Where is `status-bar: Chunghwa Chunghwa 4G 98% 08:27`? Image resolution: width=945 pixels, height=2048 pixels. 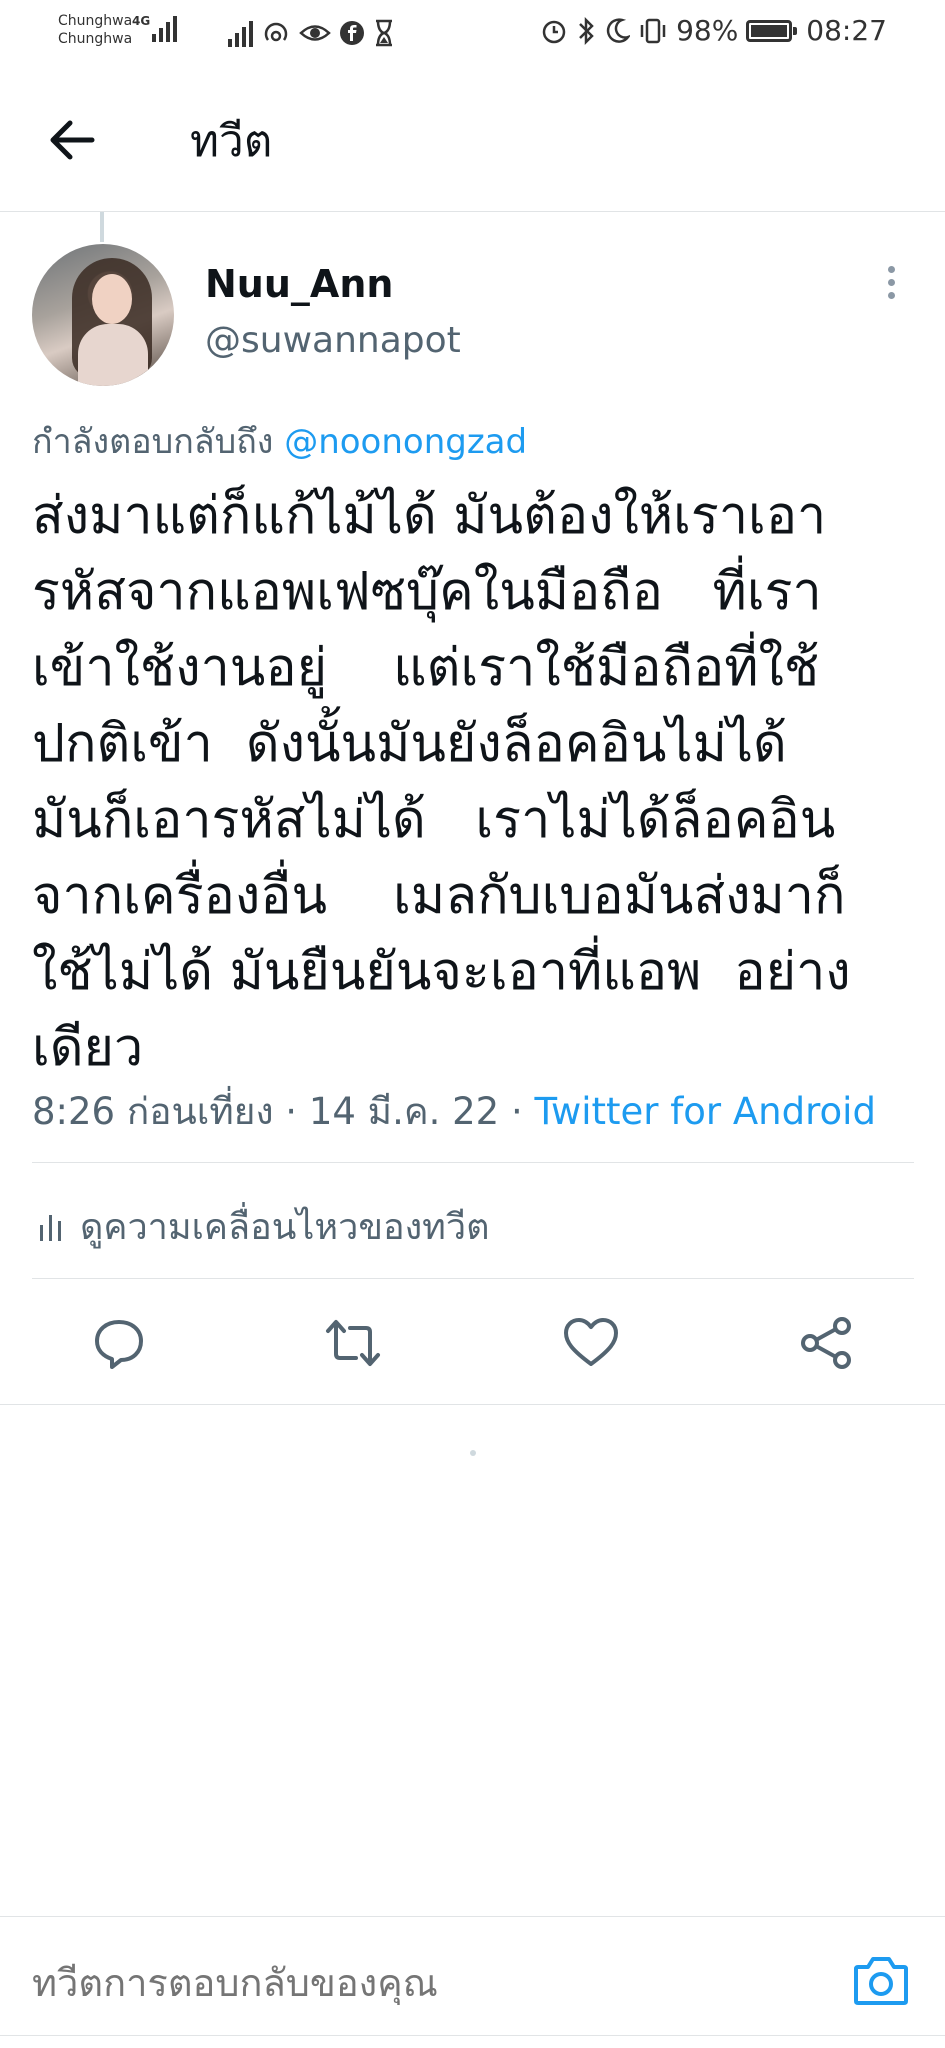 status-bar: Chunghwa Chunghwa 4G 98% 08:27 is located at coordinates (472, 33).